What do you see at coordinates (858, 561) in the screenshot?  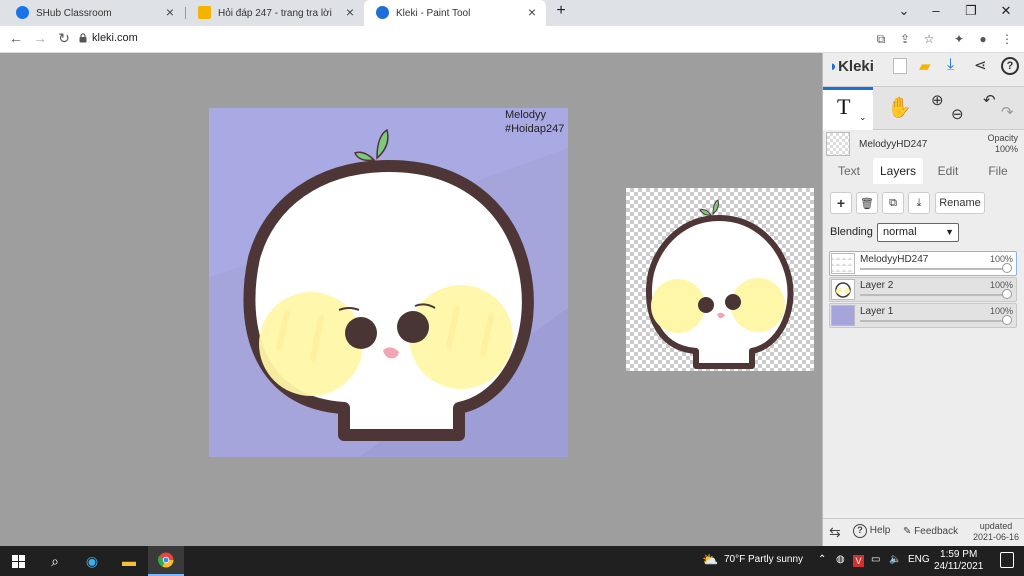 I see `antivirus-icon: V` at bounding box center [858, 561].